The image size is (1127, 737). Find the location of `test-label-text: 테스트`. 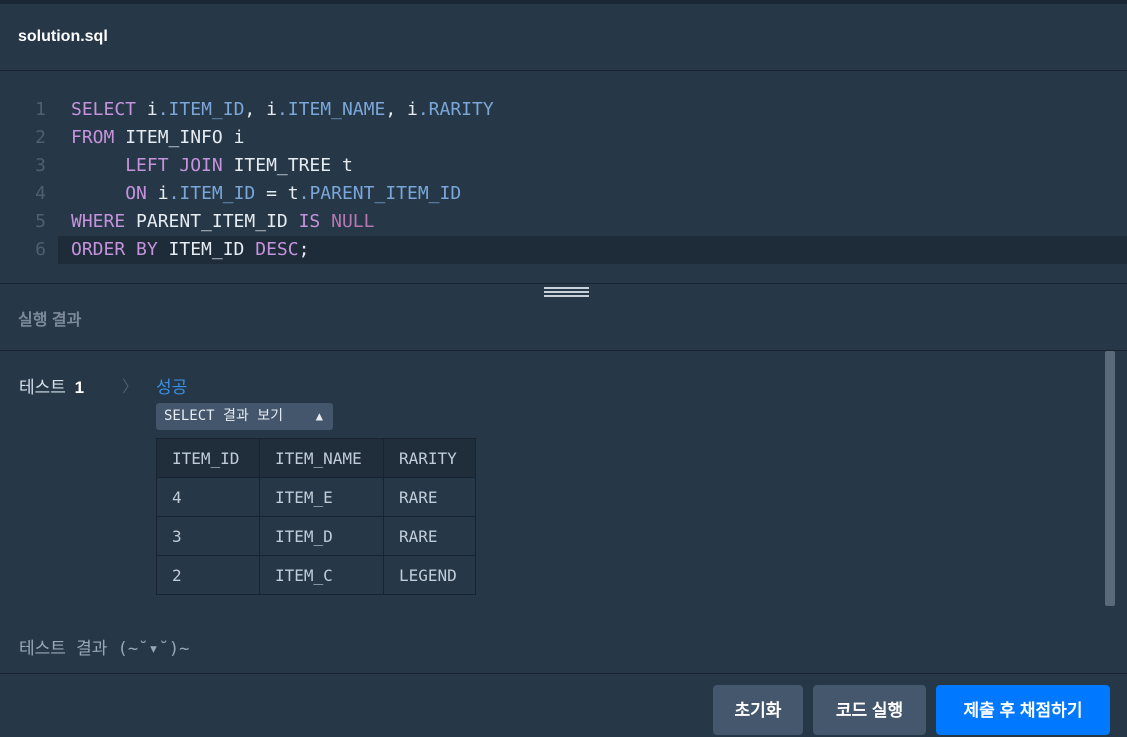

test-label-text: 테스트 is located at coordinates (42, 387).